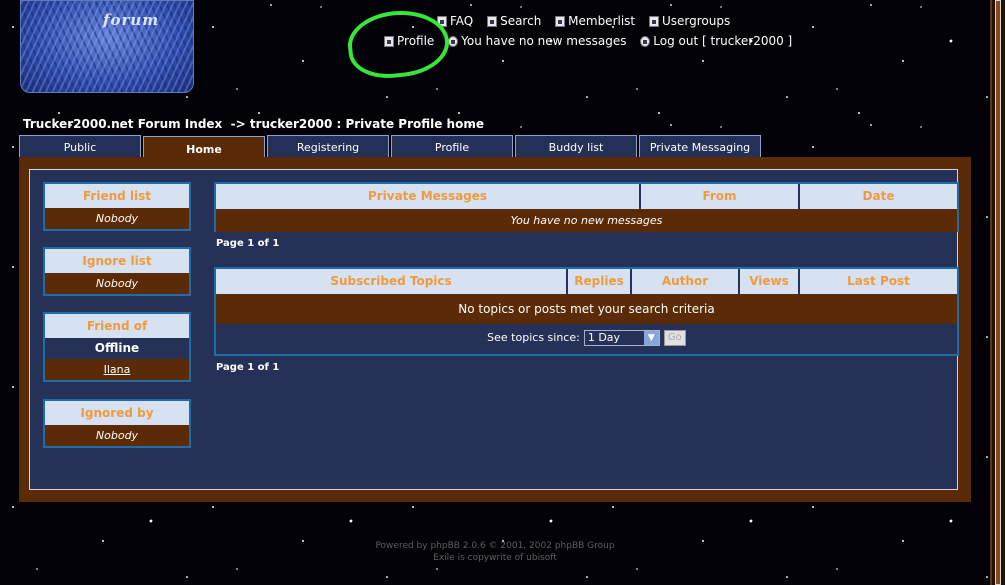 This screenshot has height=585, width=1005. Describe the element at coordinates (117, 196) in the screenshot. I see `friend-list-title: Friend list` at that location.